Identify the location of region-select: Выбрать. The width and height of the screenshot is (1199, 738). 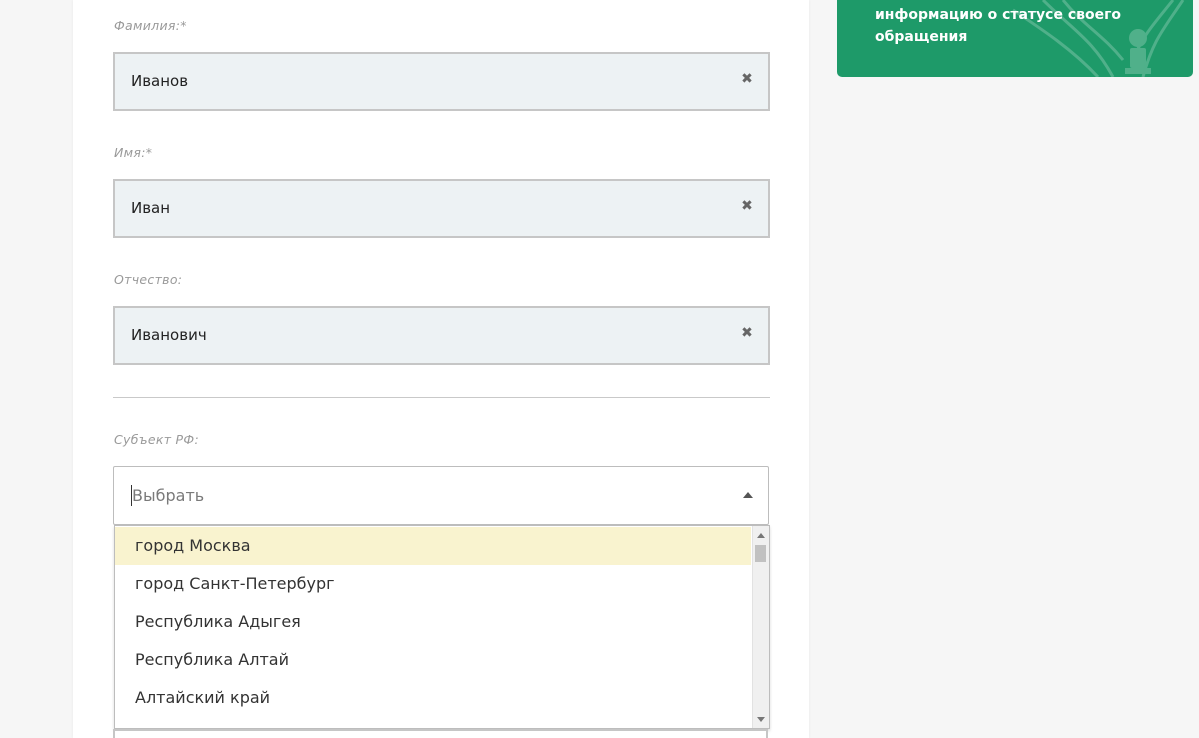
(441, 495).